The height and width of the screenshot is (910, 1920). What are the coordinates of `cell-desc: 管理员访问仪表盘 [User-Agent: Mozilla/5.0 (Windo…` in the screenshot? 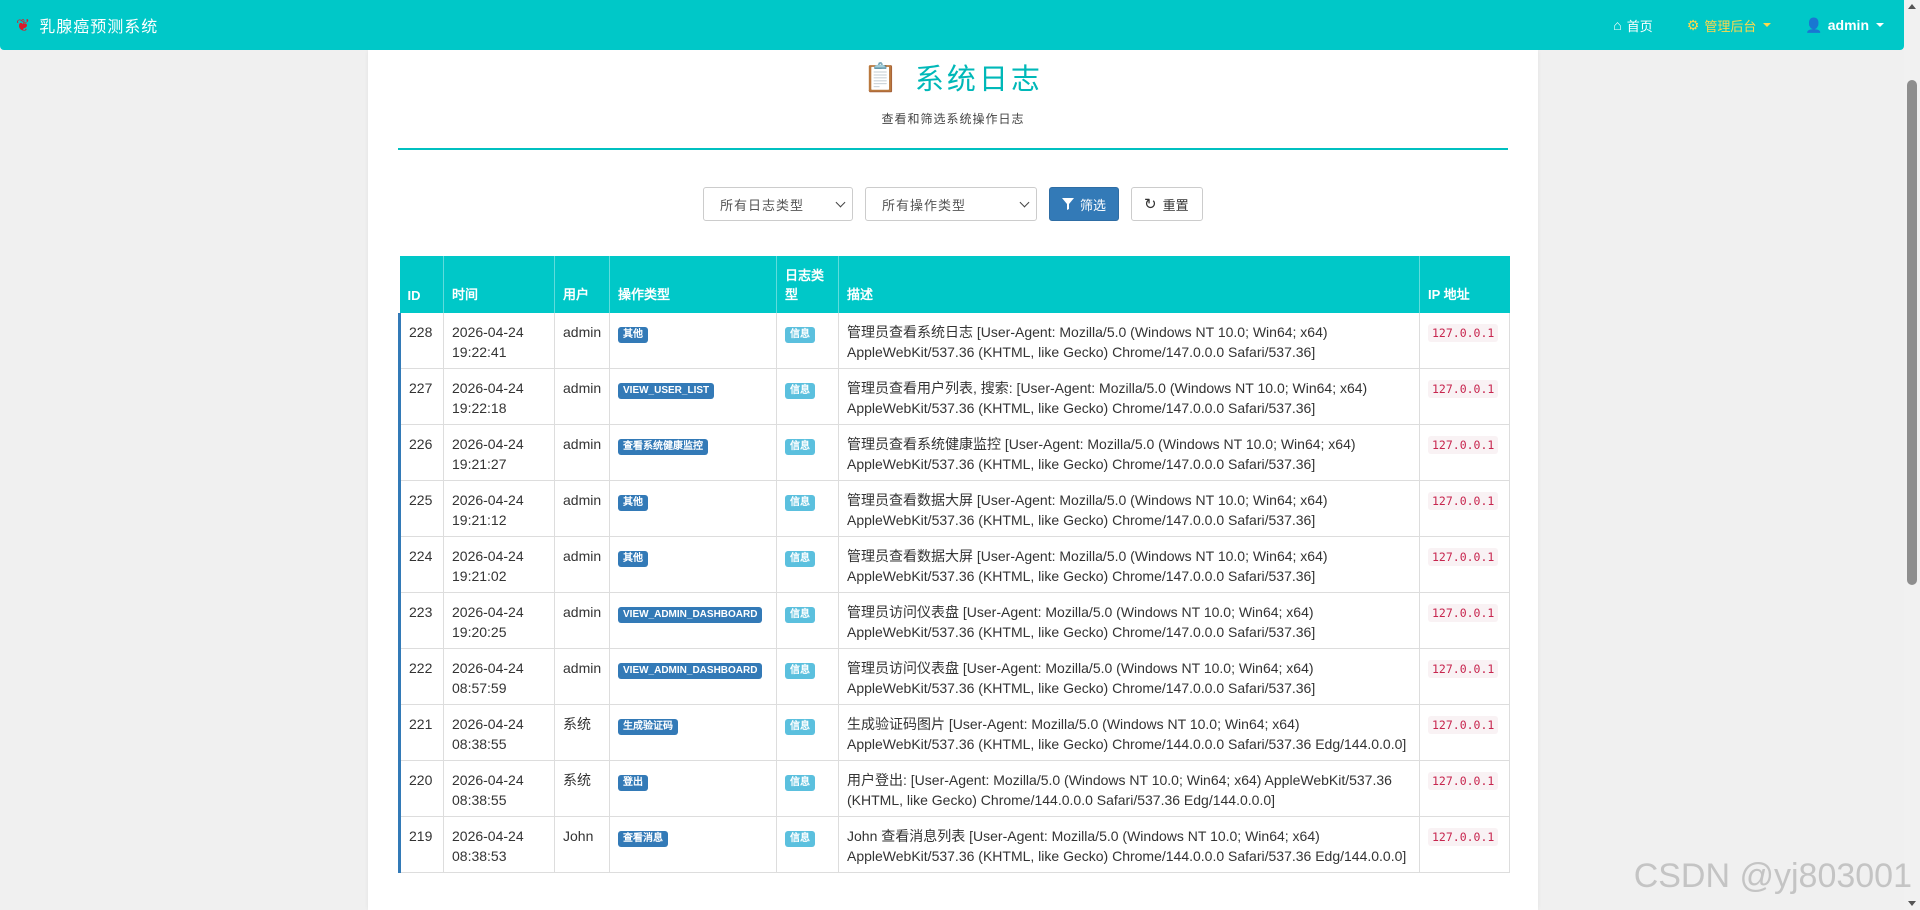 It's located at (1129, 676).